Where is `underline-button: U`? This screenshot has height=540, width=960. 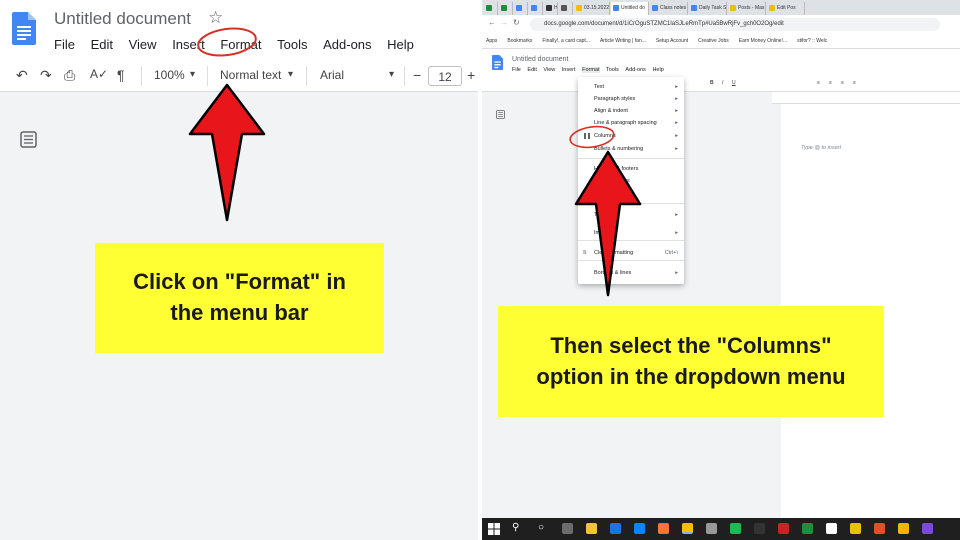
underline-button: U is located at coordinates (734, 83).